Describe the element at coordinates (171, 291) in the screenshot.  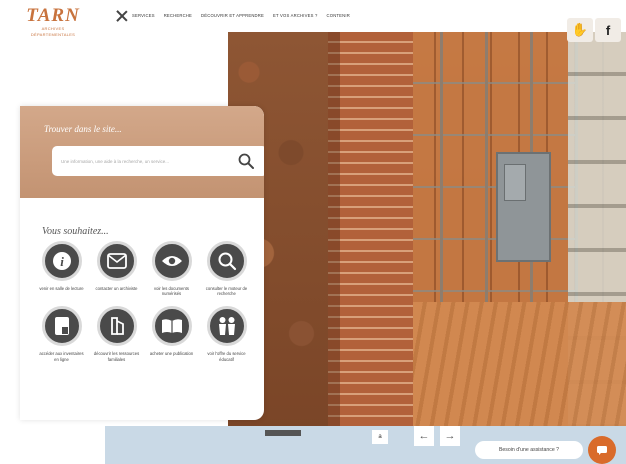
I see `action-label: voir les documents numérisés` at that location.